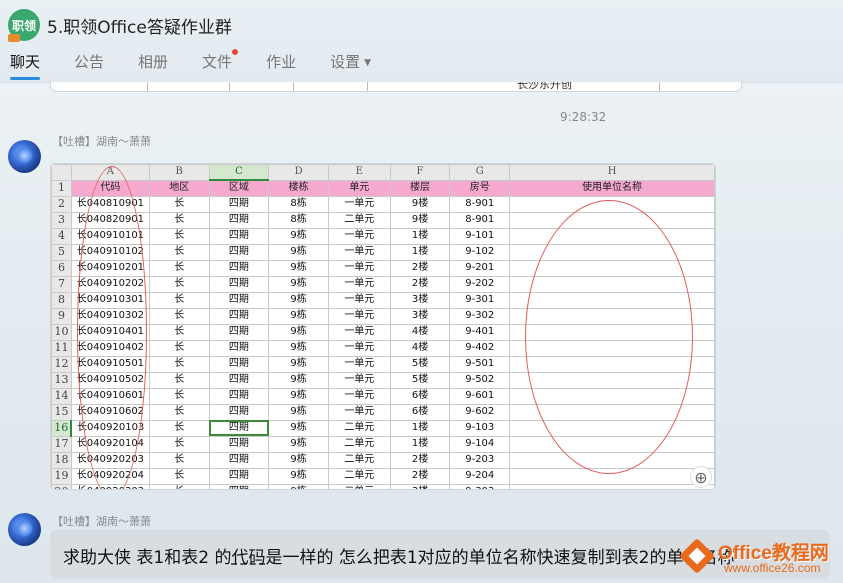 This screenshot has height=583, width=843. Describe the element at coordinates (298, 220) in the screenshot. I see `sheet-cell: 8栋` at that location.